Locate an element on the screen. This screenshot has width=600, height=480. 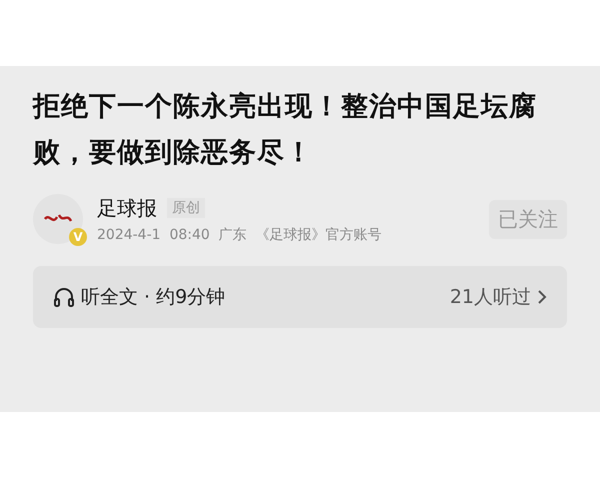
author-name: 足球报 is located at coordinates (127, 208).